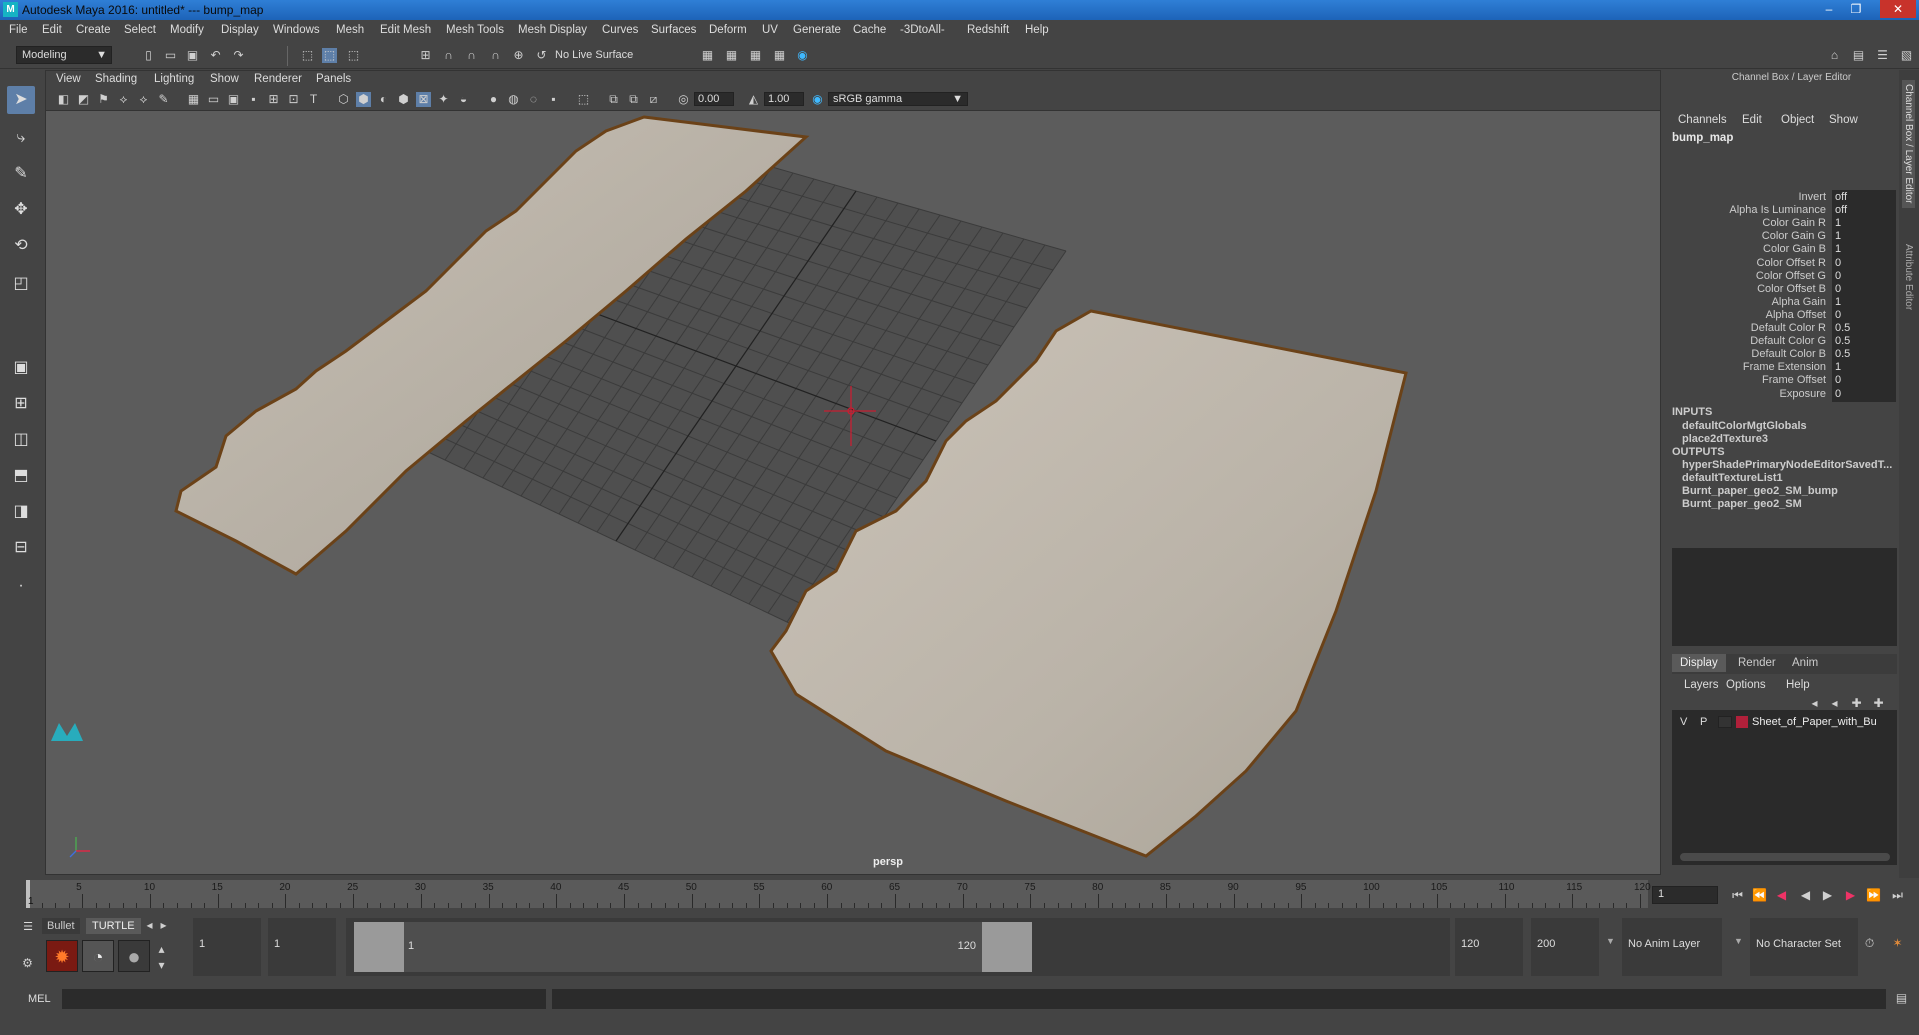 This screenshot has width=1919, height=1035. Describe the element at coordinates (163, 99) in the screenshot. I see `grease-pencil-icon: ✎` at that location.